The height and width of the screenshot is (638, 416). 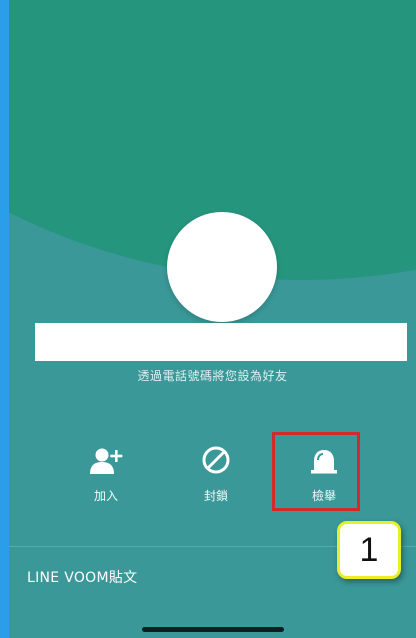 What do you see at coordinates (212, 376) in the screenshot?
I see `friend-source-text: 透過電話號碼將您設為好友` at bounding box center [212, 376].